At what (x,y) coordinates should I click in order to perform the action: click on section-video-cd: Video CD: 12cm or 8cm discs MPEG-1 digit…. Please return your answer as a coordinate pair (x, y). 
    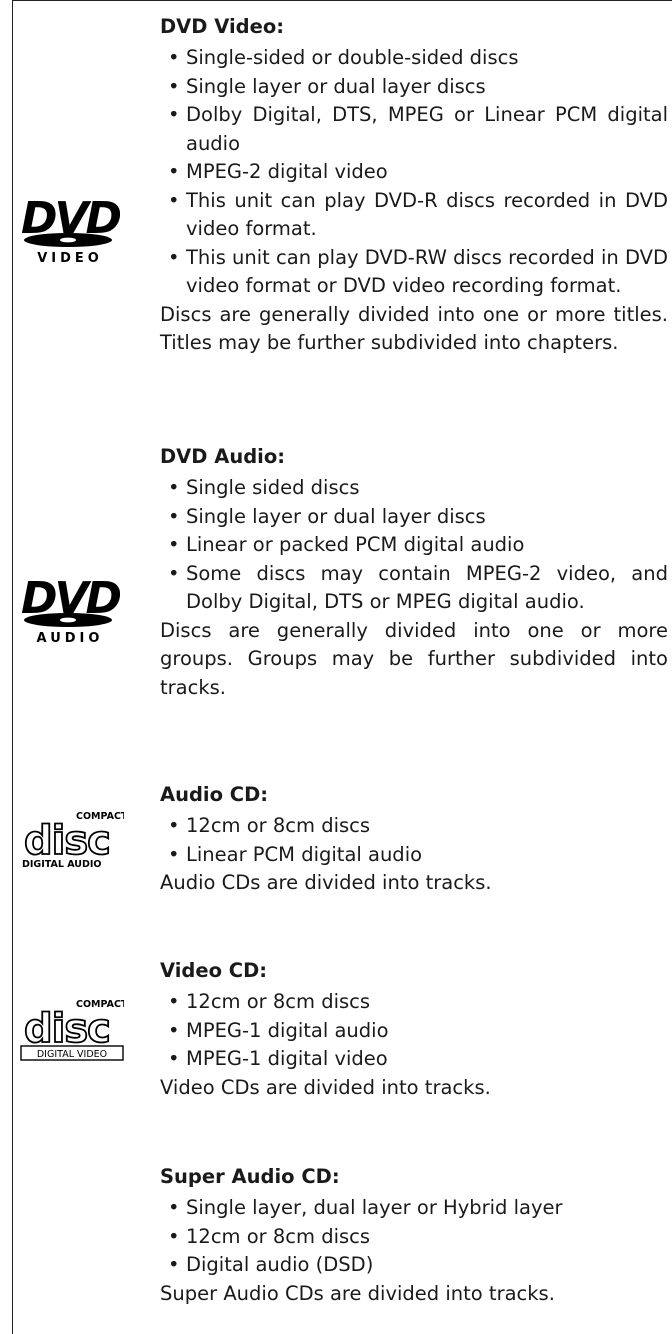
    Looking at the image, I should click on (414, 1030).